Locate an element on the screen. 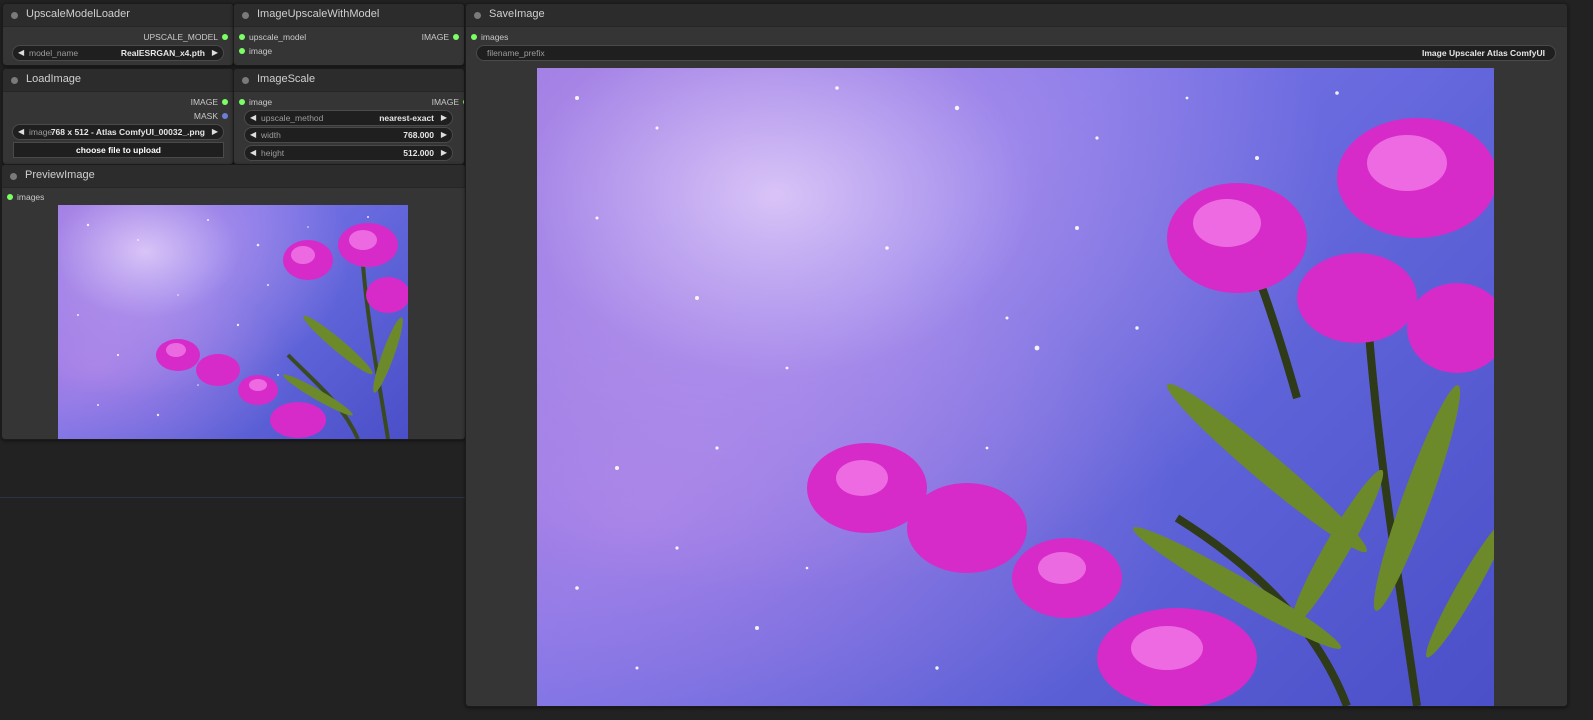 The width and height of the screenshot is (1593, 720). widget-label: width is located at coordinates (271, 135).